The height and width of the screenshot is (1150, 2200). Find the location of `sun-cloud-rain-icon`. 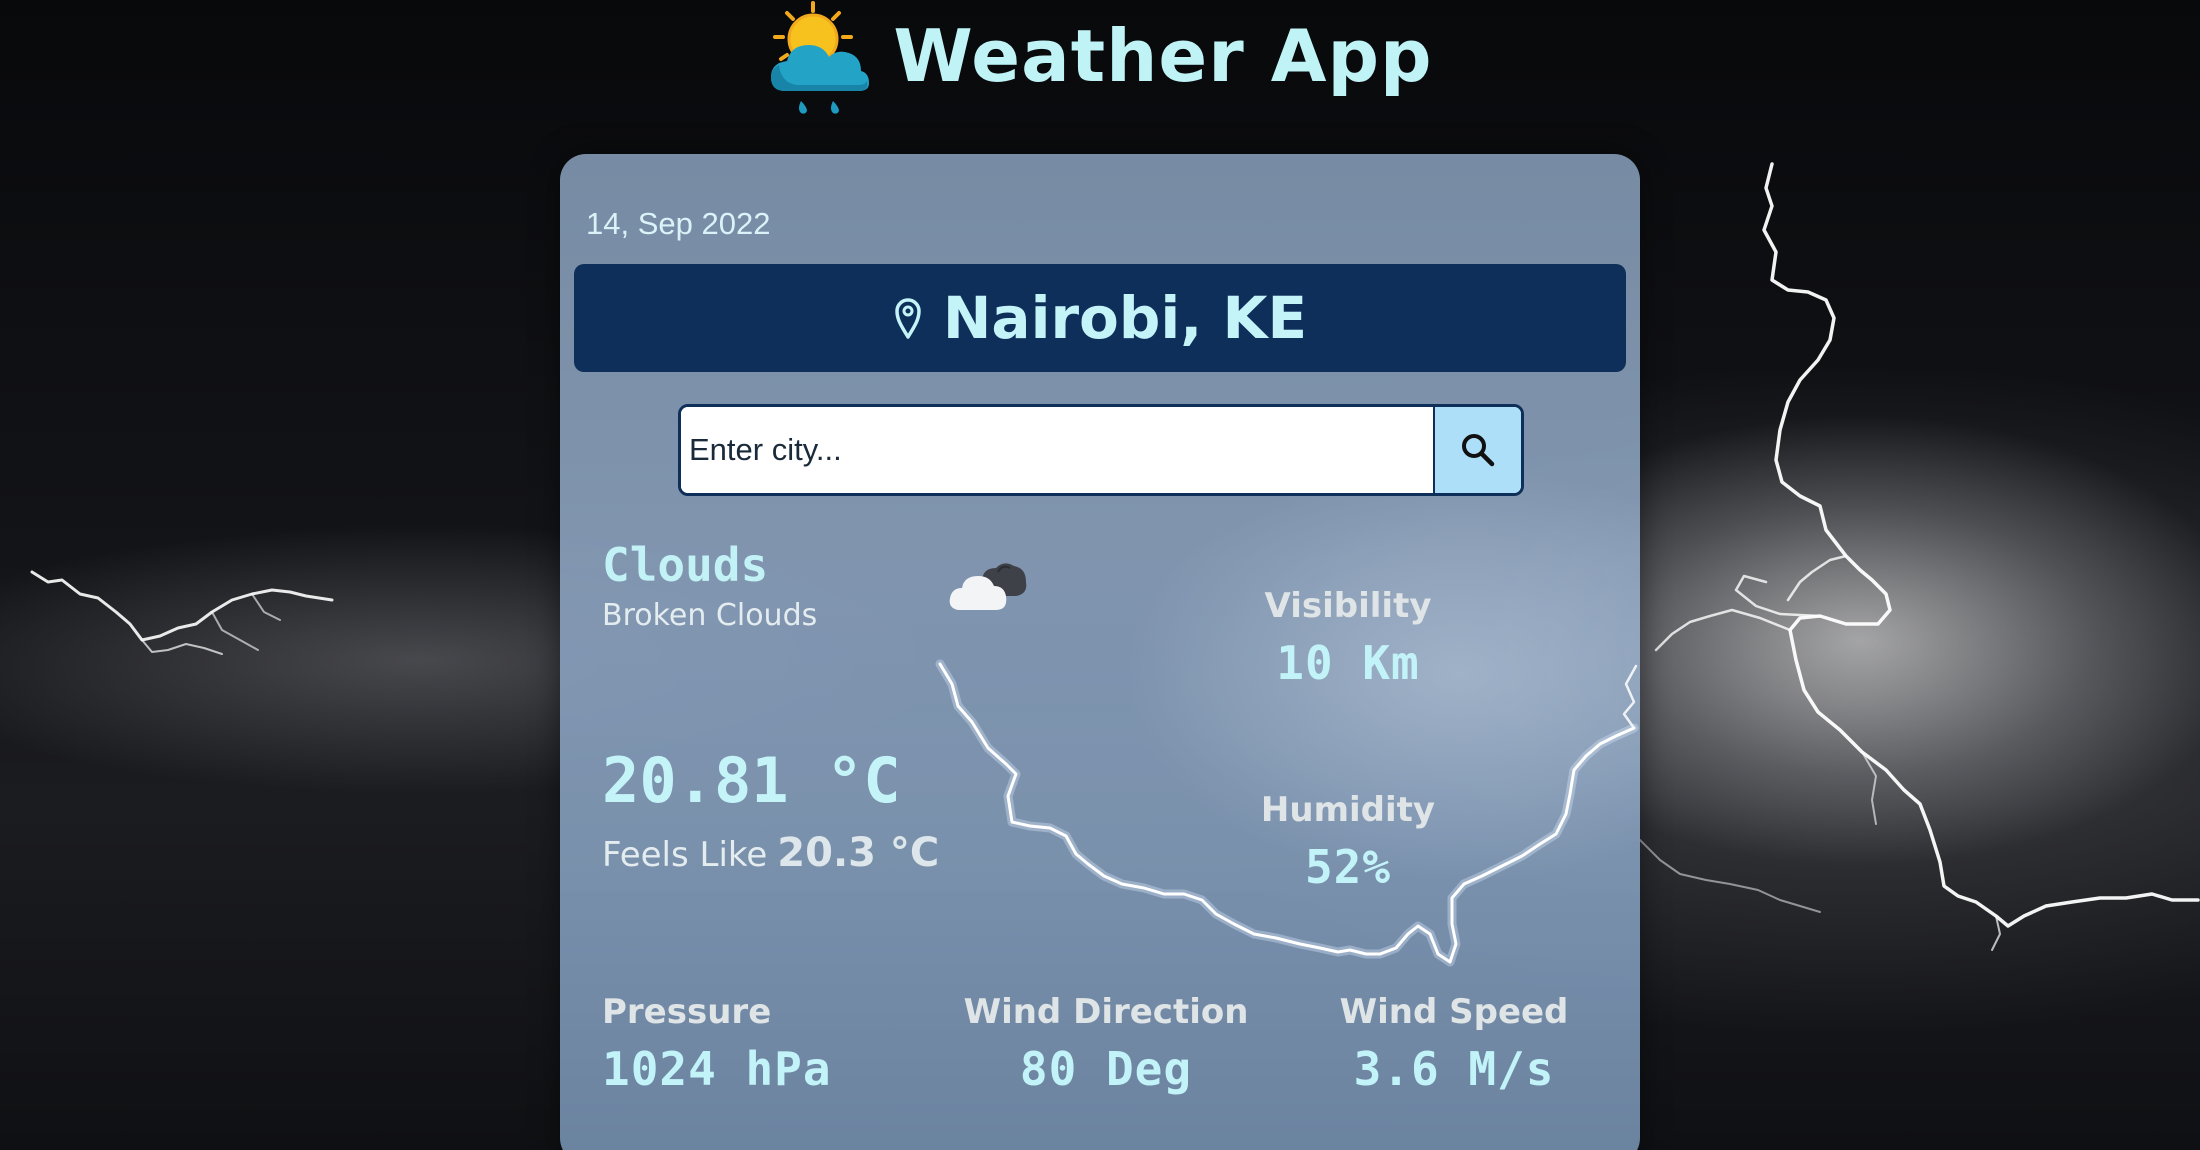

sun-cloud-rain-icon is located at coordinates (820, 57).